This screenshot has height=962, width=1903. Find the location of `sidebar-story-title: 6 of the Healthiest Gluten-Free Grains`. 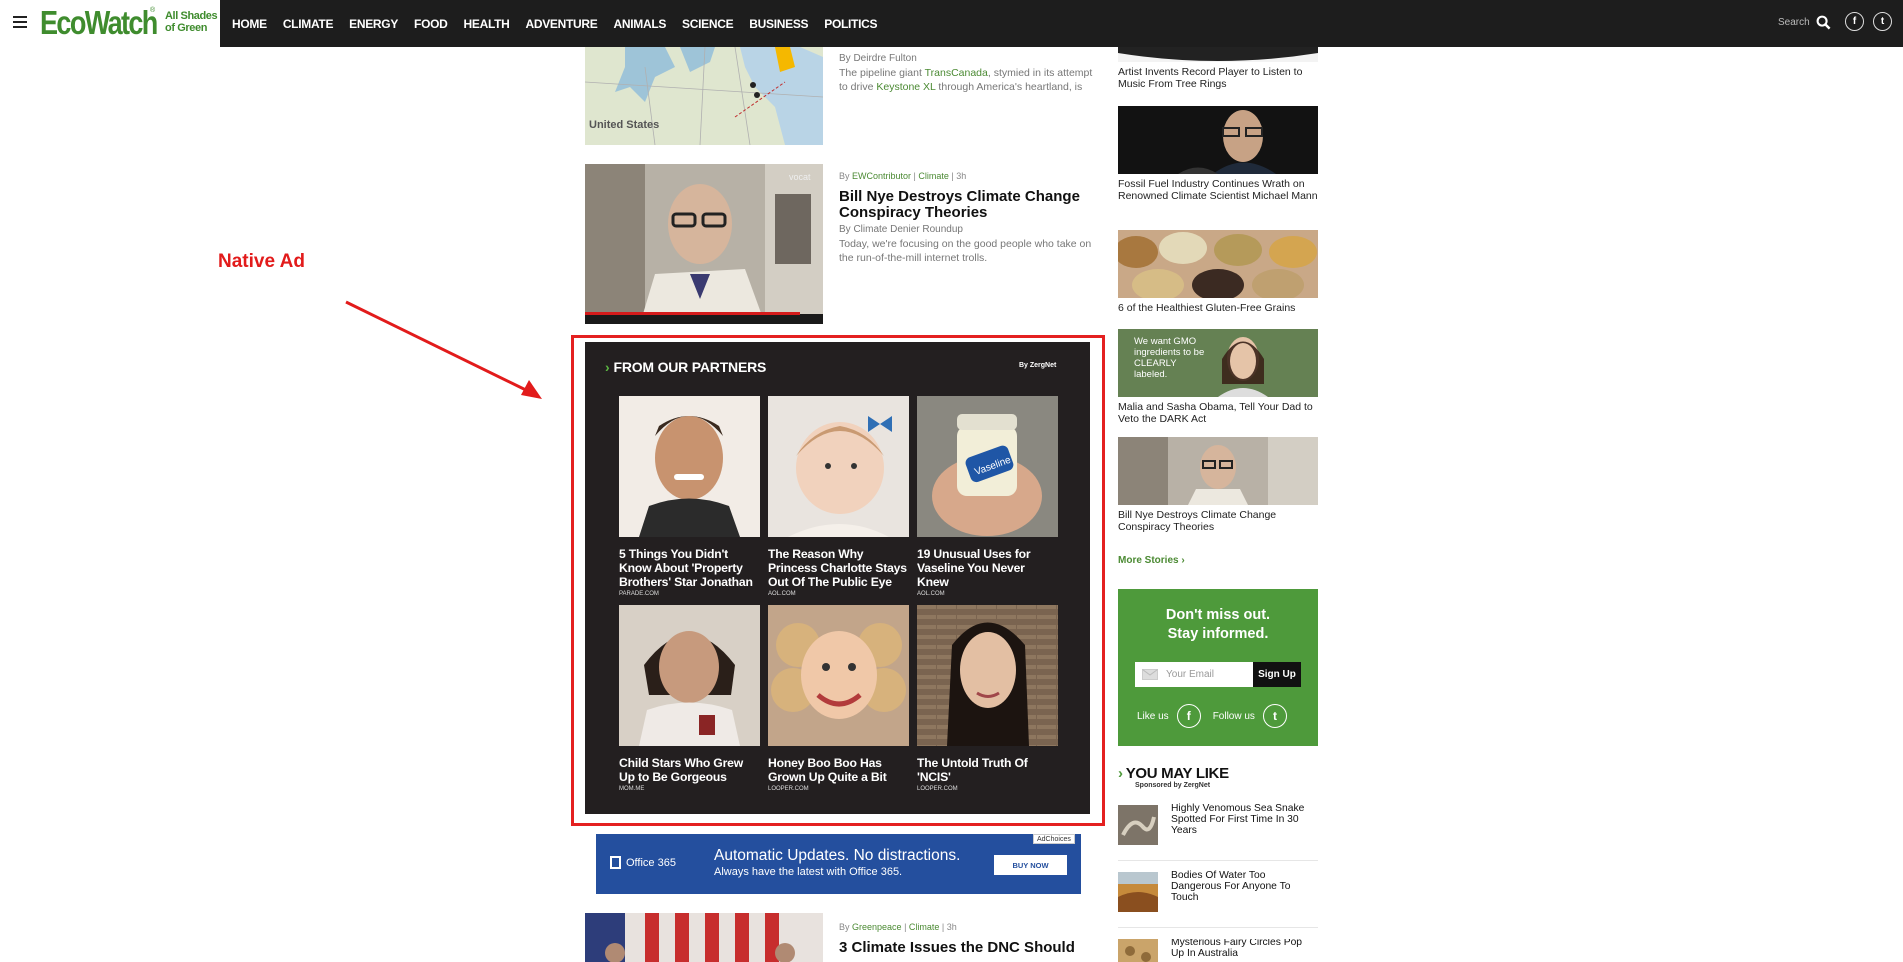

sidebar-story-title: 6 of the Healthiest Gluten-Free Grains is located at coordinates (1218, 308).